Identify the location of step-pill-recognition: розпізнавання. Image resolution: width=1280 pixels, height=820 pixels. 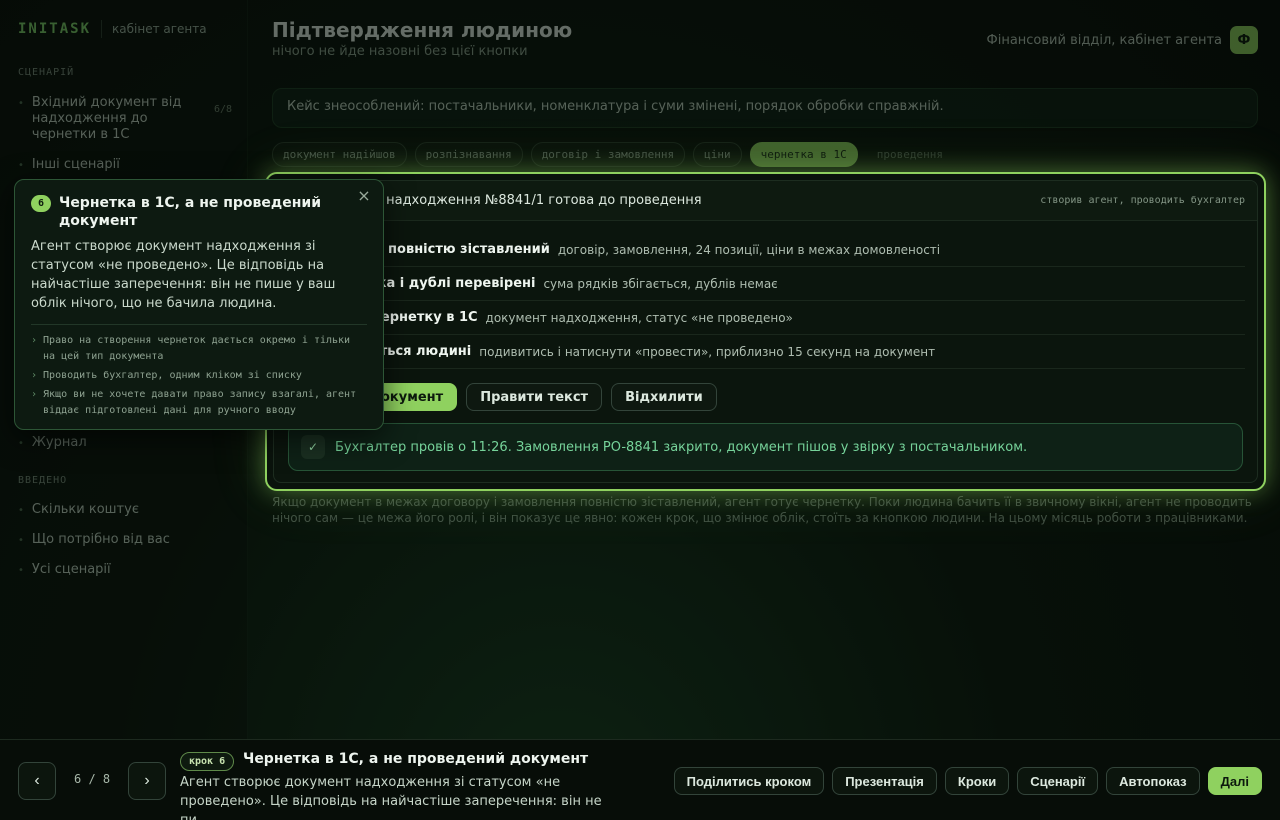
(468, 154).